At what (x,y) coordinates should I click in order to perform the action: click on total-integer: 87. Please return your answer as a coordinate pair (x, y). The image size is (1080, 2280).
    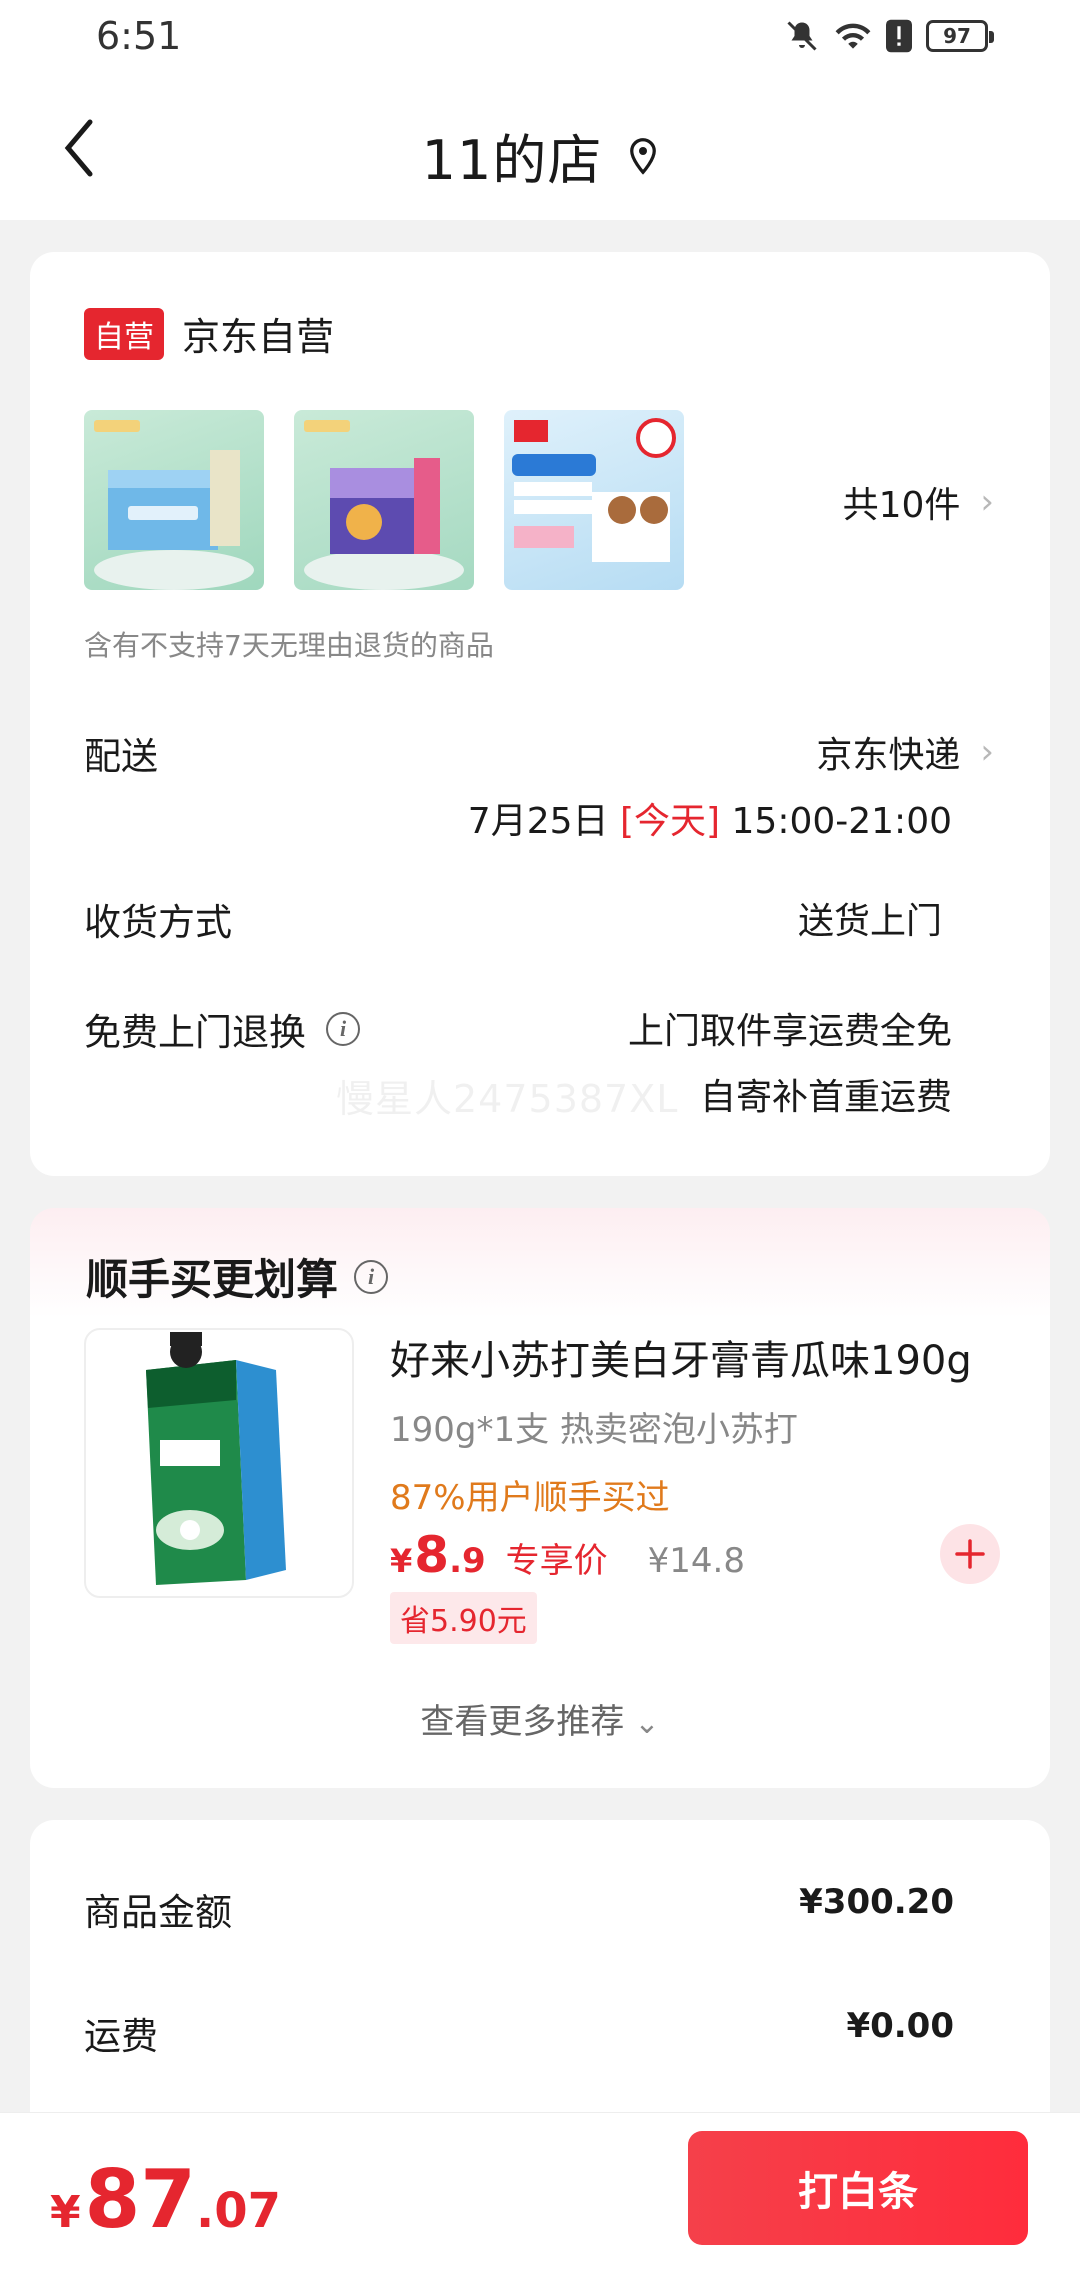
    Looking at the image, I should click on (140, 2199).